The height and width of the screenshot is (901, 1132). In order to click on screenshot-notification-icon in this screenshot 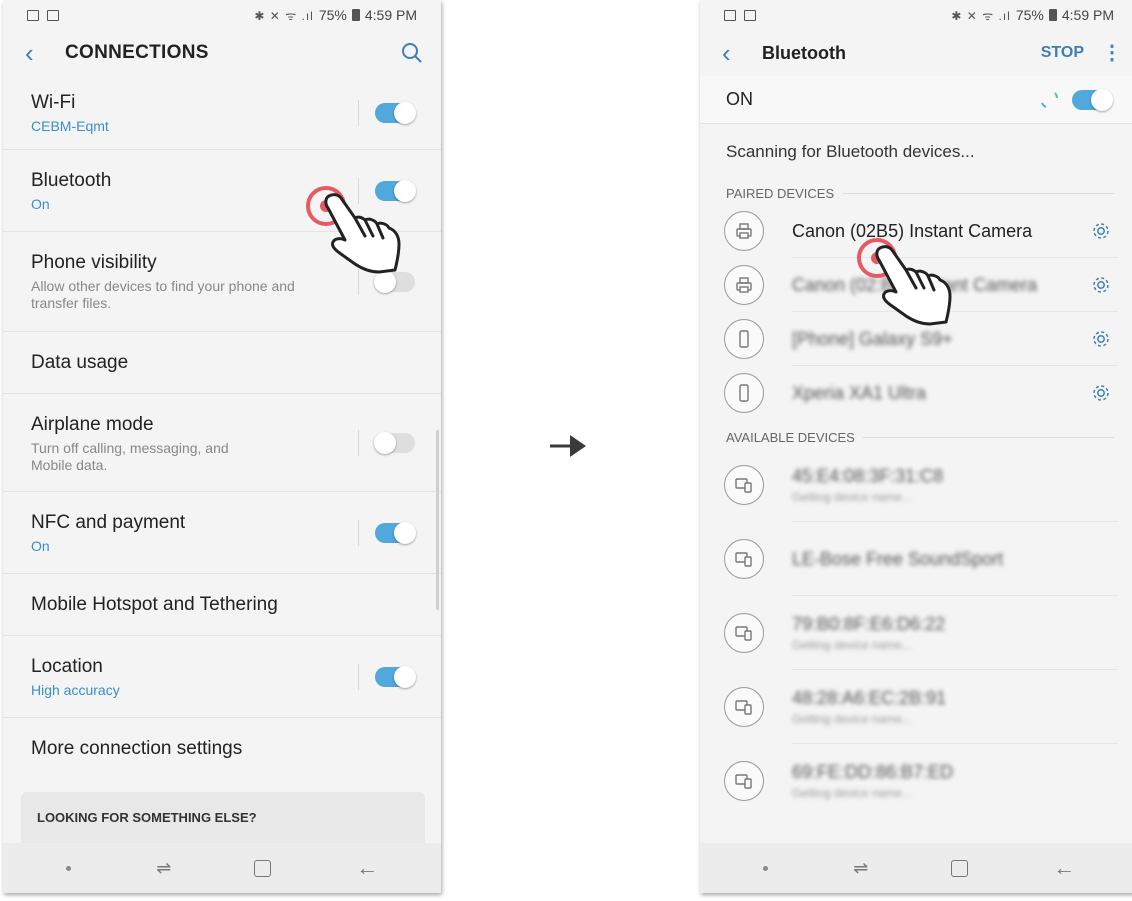, I will do `click(53, 15)`.